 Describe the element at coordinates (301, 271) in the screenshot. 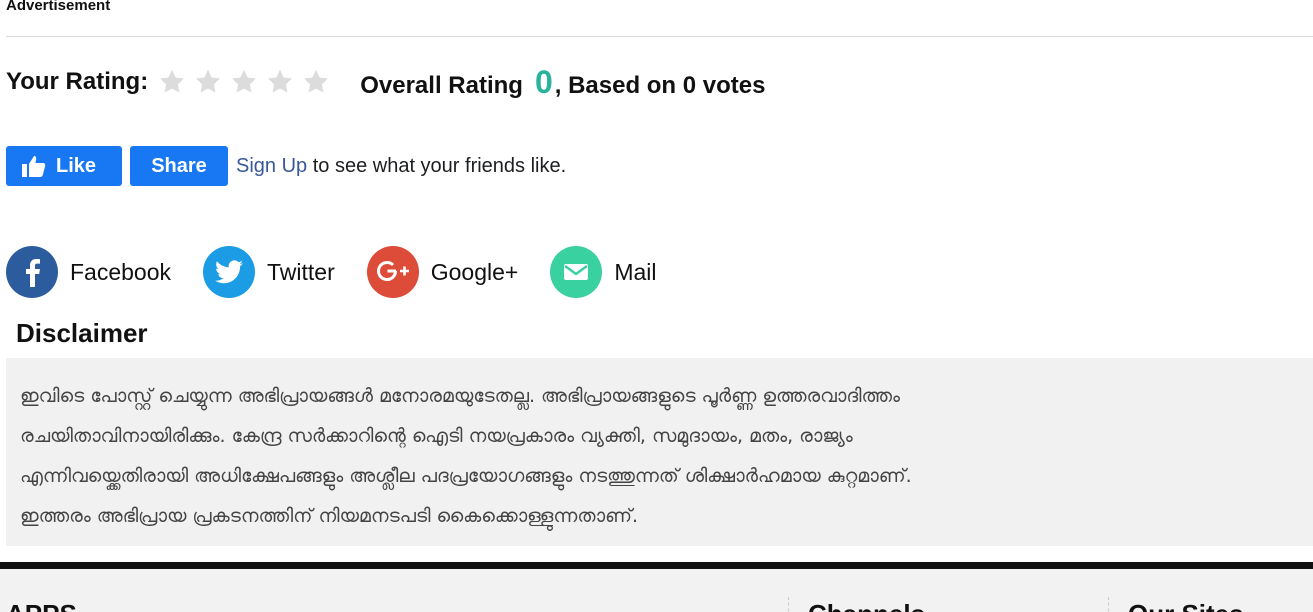

I see `share-twitter-label: Twitter` at that location.